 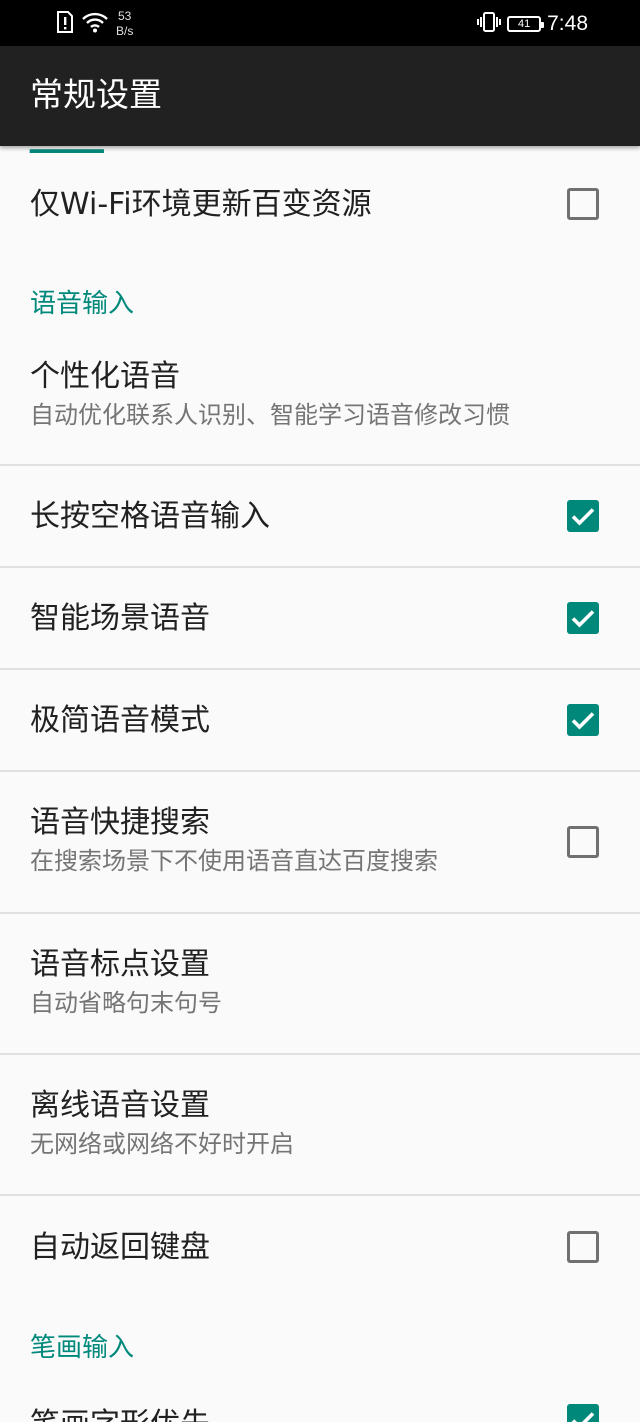 What do you see at coordinates (320, 516) in the screenshot?
I see `setting-long-press-space: 长按空格语音输入` at bounding box center [320, 516].